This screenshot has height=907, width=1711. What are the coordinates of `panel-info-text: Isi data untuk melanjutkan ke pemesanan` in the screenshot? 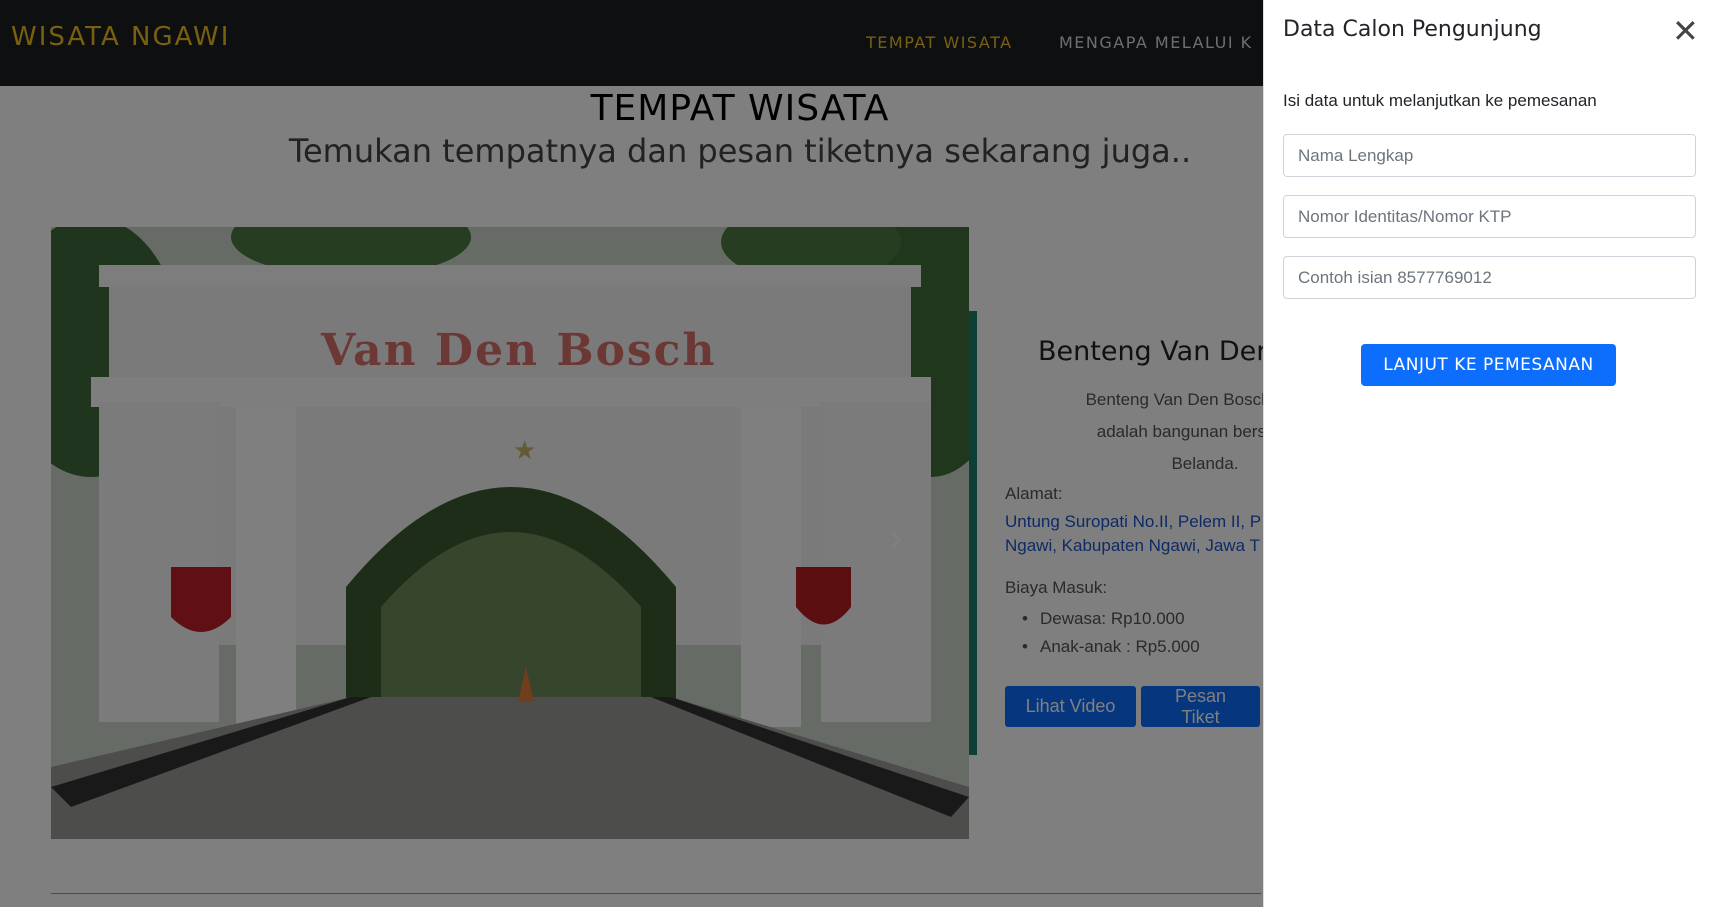 It's located at (1440, 100).